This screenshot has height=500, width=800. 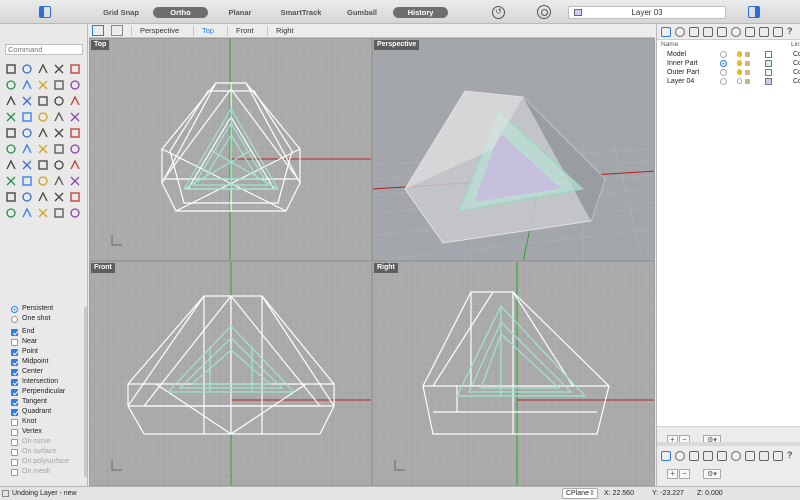 I want to click on analyze-icon, so click(x=11, y=197).